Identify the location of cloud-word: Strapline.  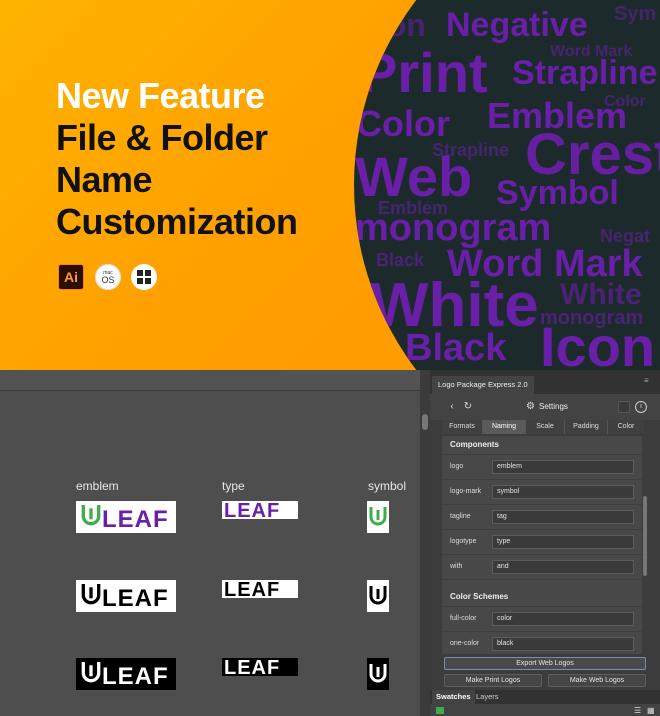
(584, 73).